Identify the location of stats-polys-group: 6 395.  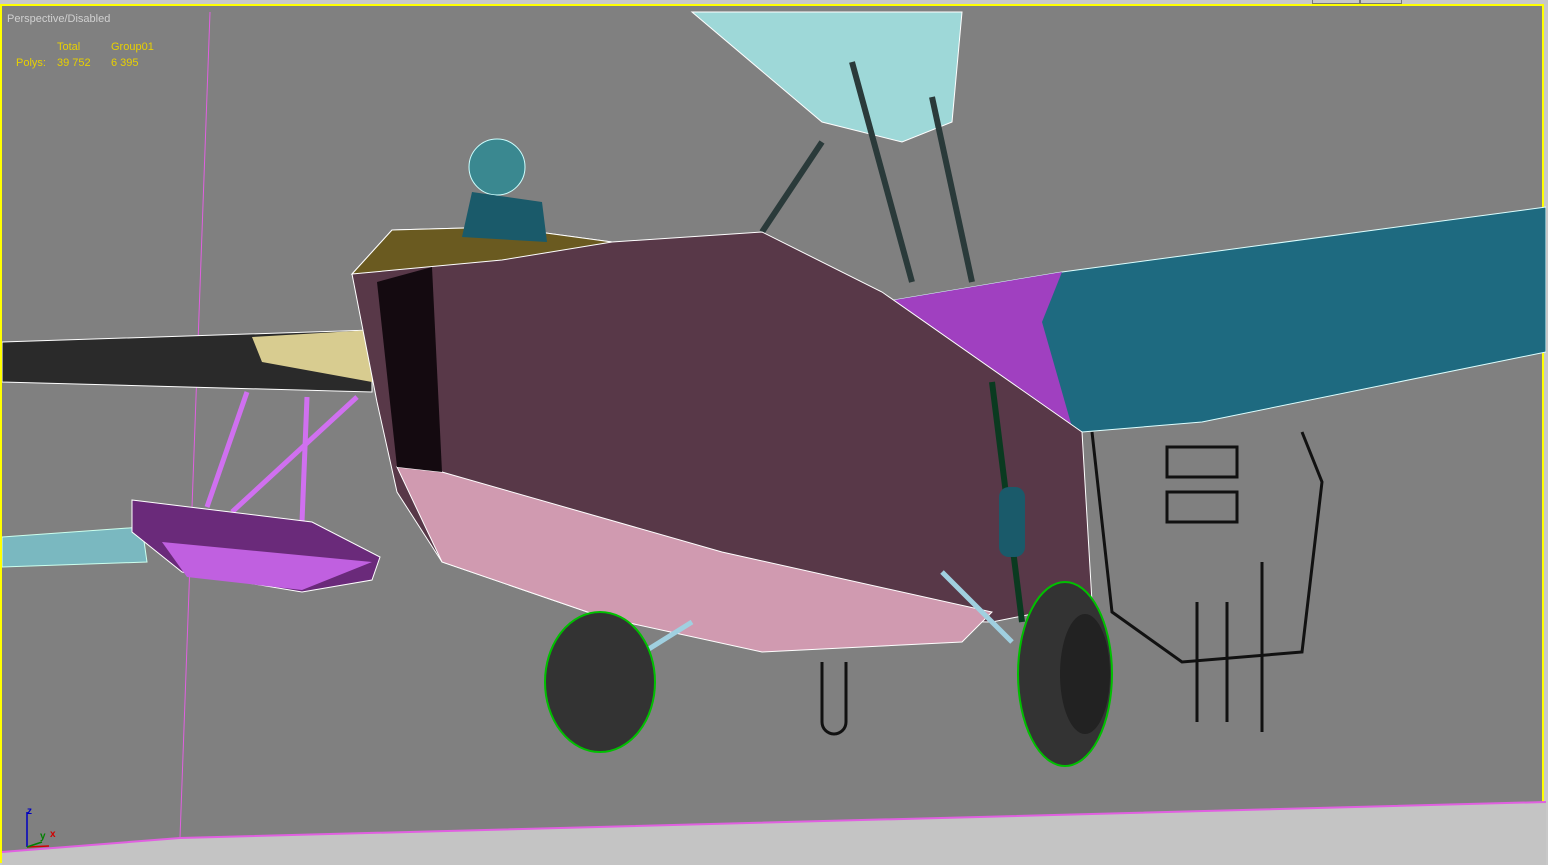
(125, 63).